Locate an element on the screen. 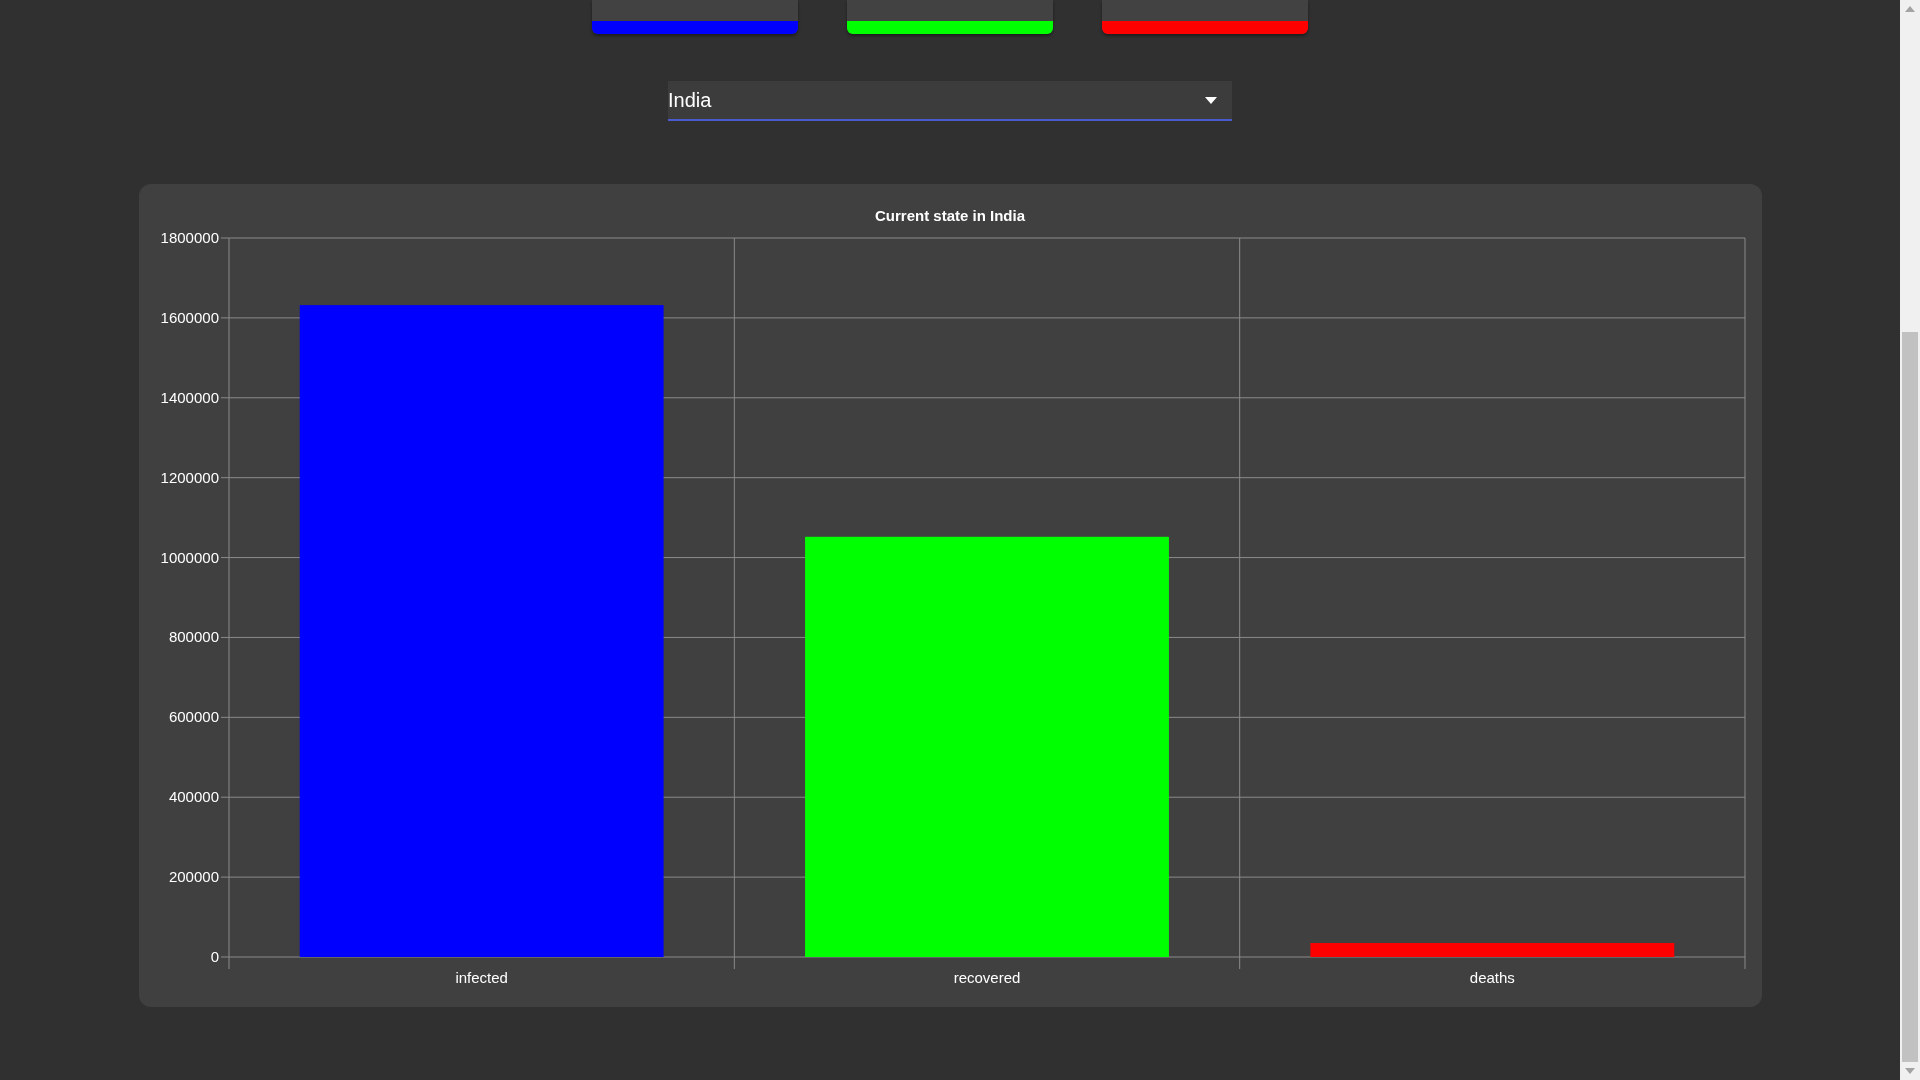  y-tick-label: 800000 is located at coordinates (193, 637).